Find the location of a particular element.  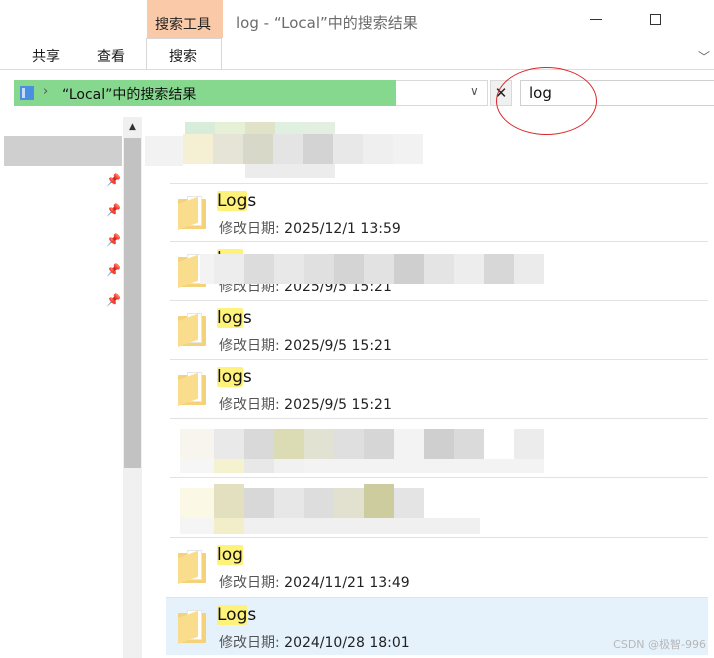

minimize-icon is located at coordinates (596, 19).